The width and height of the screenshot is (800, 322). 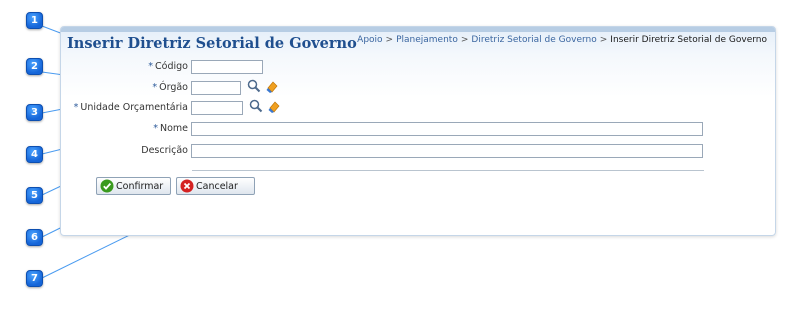 I want to click on confirmar-label: Confirmar, so click(x=140, y=186).